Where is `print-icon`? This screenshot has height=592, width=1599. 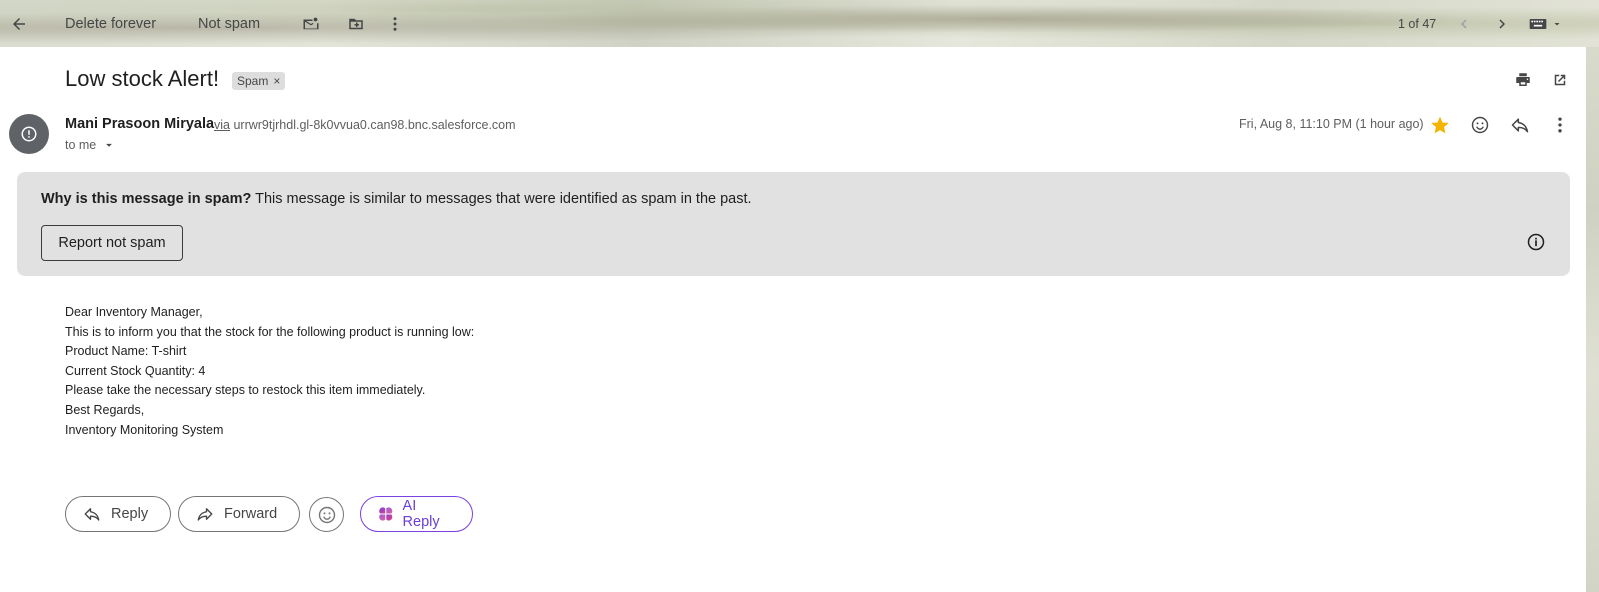 print-icon is located at coordinates (1523, 79).